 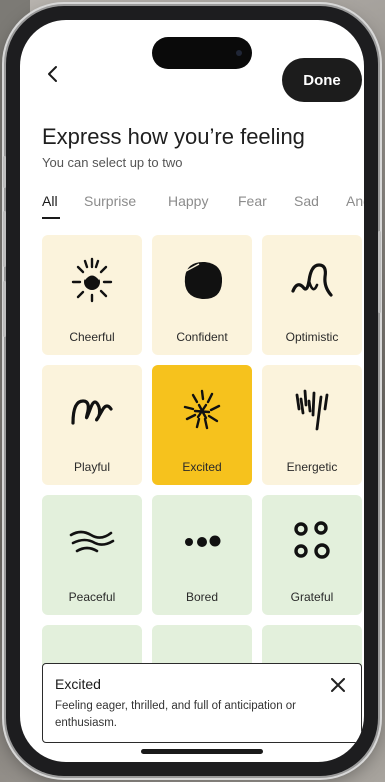 What do you see at coordinates (4, 309) in the screenshot?
I see `phone-volume-down` at bounding box center [4, 309].